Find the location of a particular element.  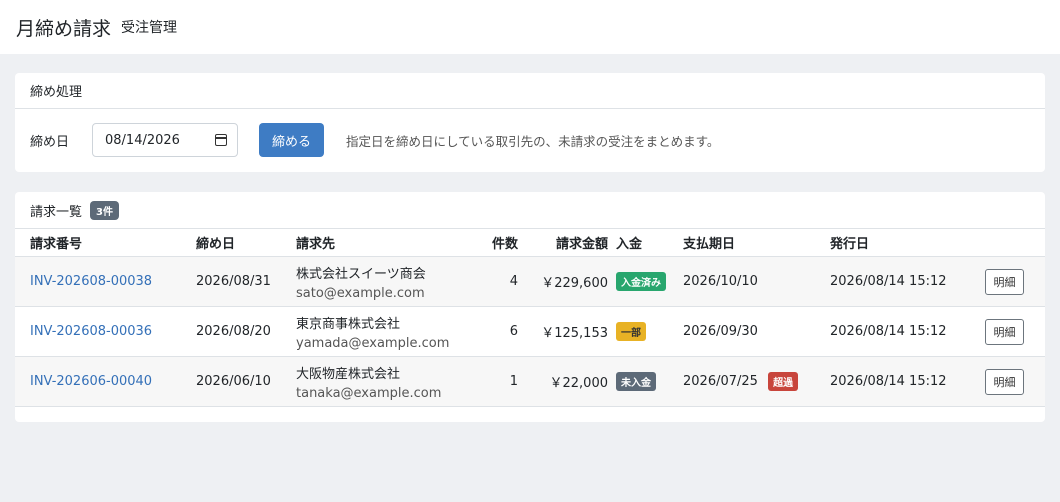

customer-name: 株式会社スイーツ商会 is located at coordinates (361, 274).